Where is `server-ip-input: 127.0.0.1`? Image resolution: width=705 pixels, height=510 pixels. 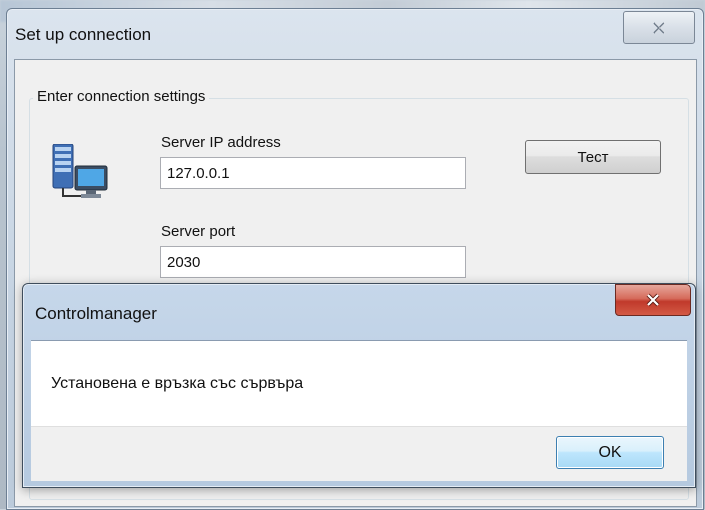 server-ip-input: 127.0.0.1 is located at coordinates (313, 173).